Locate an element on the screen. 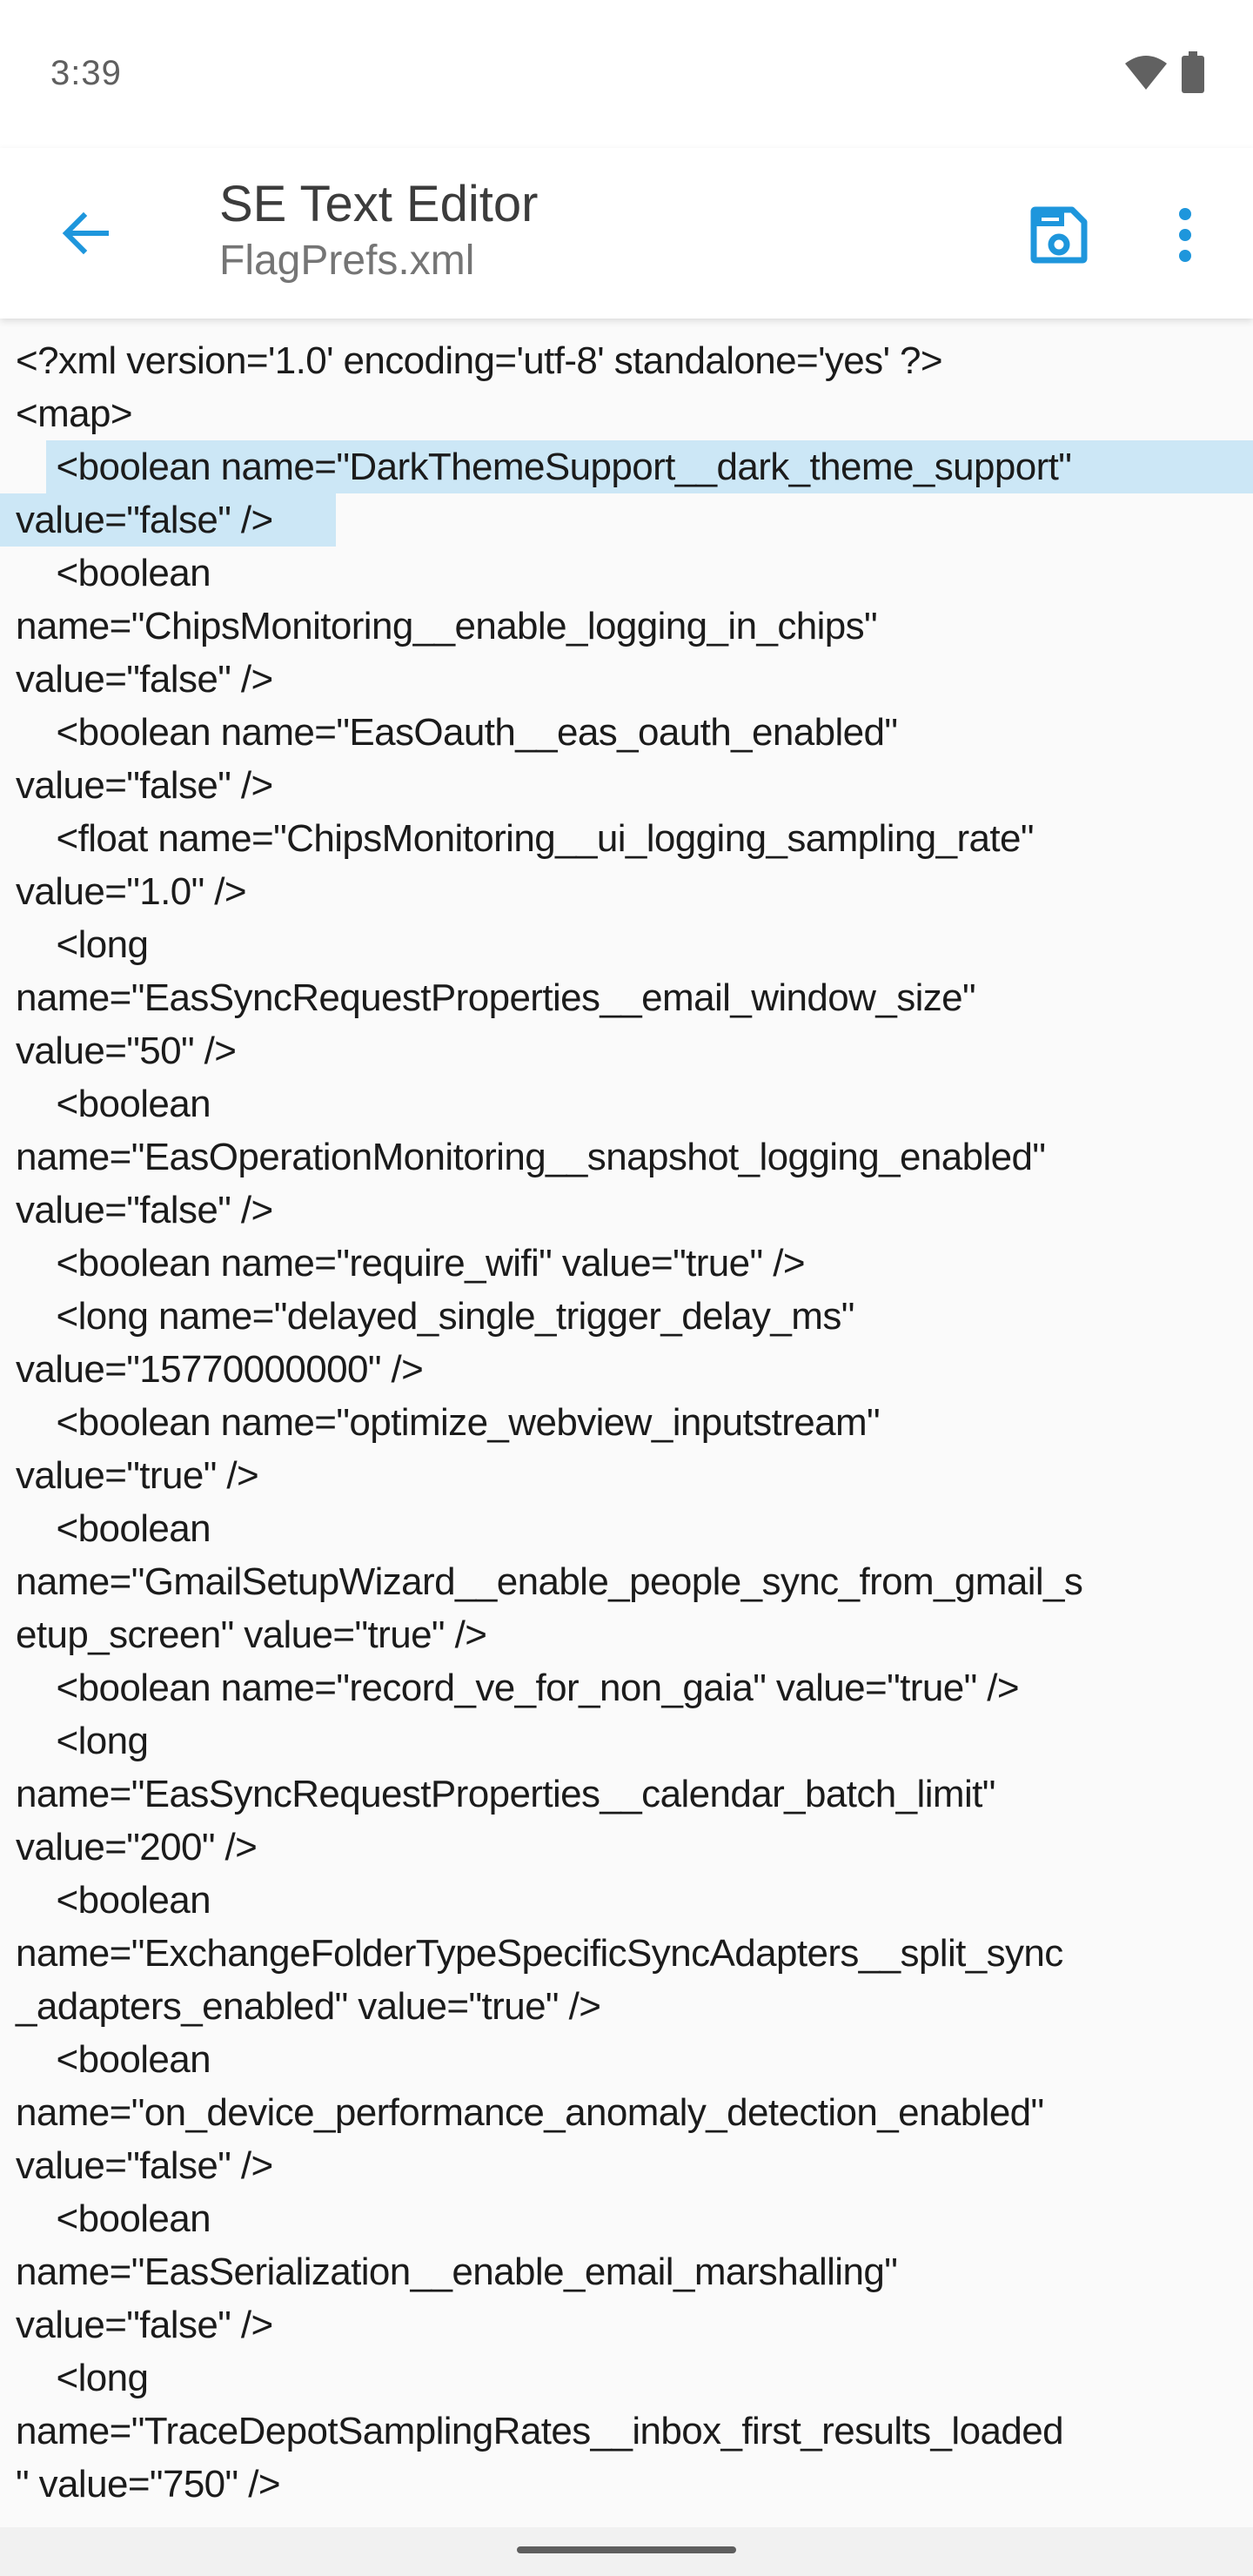  editor-line-text: <map> is located at coordinates (74, 414).